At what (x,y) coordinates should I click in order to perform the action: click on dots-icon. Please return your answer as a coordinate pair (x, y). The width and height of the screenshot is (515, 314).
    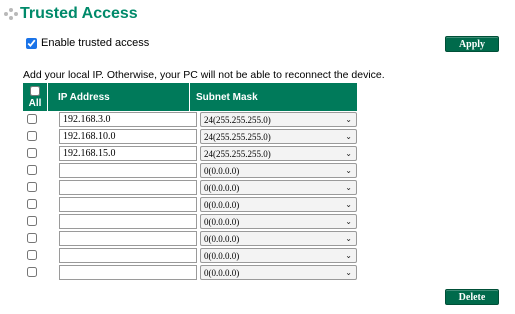
    Looking at the image, I should click on (11, 14).